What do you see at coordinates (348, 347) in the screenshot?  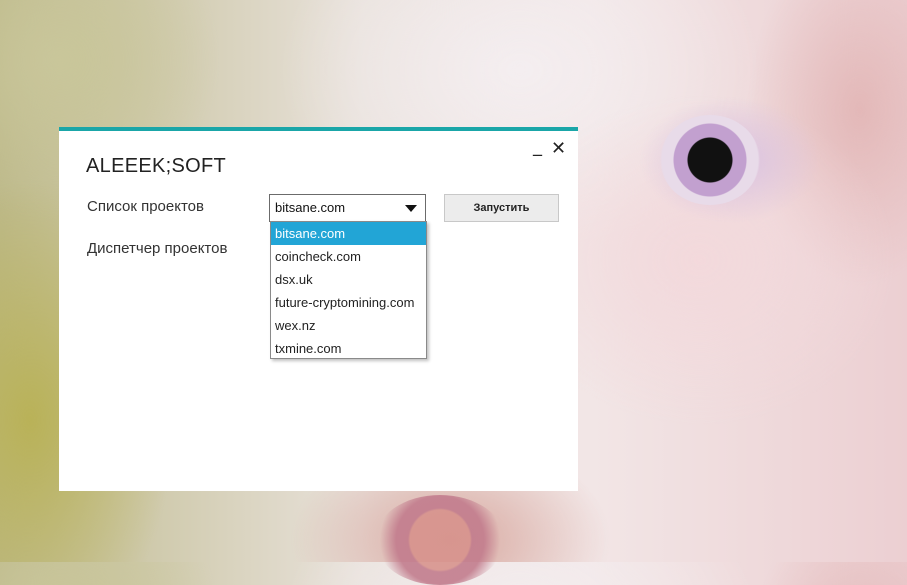 I see `dropdown-option: txmine.com` at bounding box center [348, 347].